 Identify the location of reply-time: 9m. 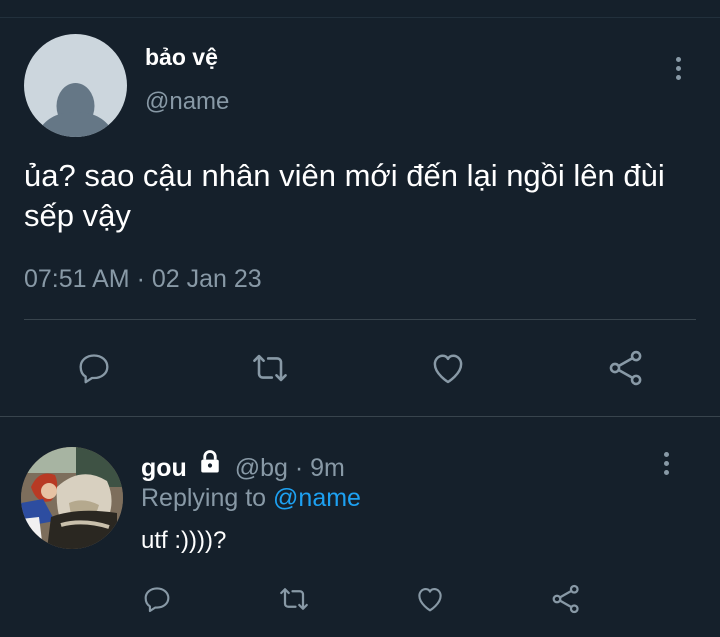
(327, 468).